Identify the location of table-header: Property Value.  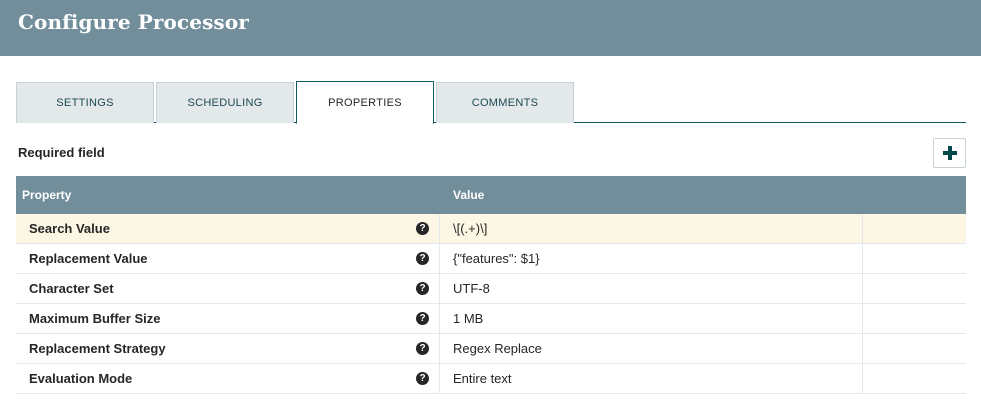
(491, 195).